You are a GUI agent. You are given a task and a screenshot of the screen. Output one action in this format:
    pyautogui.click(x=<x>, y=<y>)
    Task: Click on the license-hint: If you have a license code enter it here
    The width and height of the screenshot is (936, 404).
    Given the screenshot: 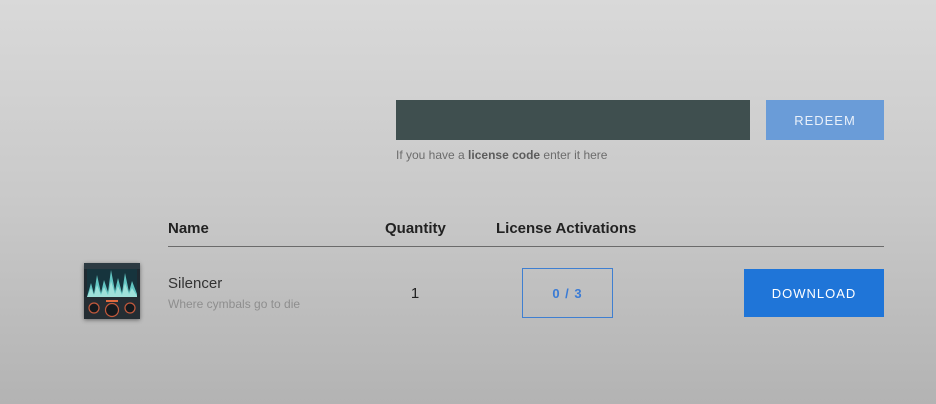 What is the action you would take?
    pyautogui.click(x=501, y=155)
    